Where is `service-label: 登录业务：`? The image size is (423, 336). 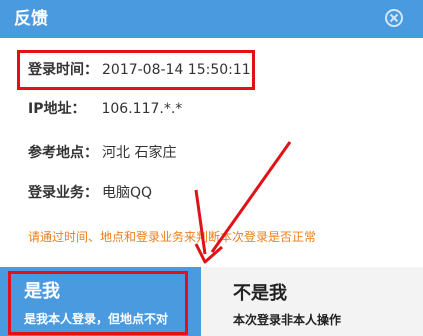 service-label: 登录业务： is located at coordinates (63, 193).